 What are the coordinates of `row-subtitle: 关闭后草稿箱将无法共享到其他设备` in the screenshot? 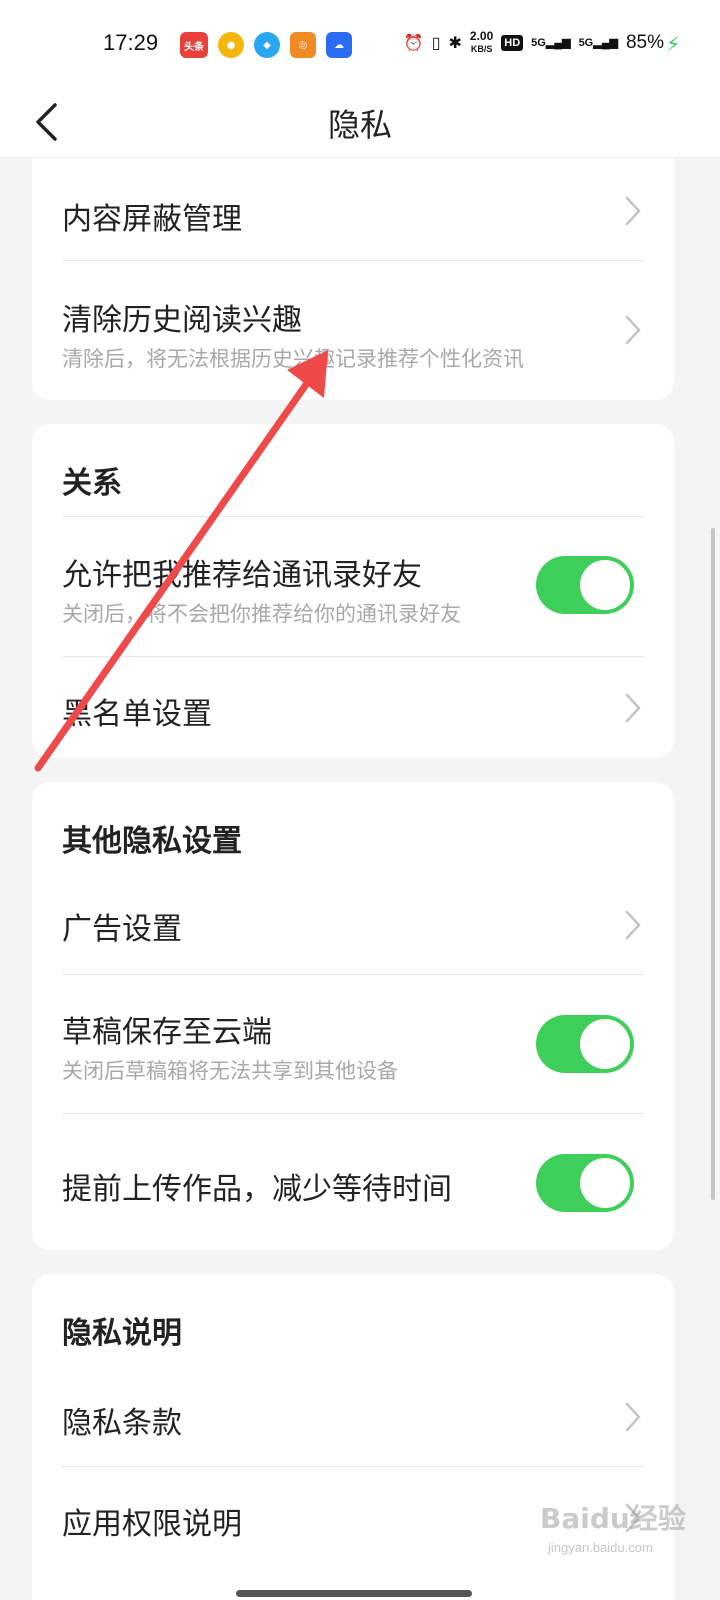 It's located at (230, 1071).